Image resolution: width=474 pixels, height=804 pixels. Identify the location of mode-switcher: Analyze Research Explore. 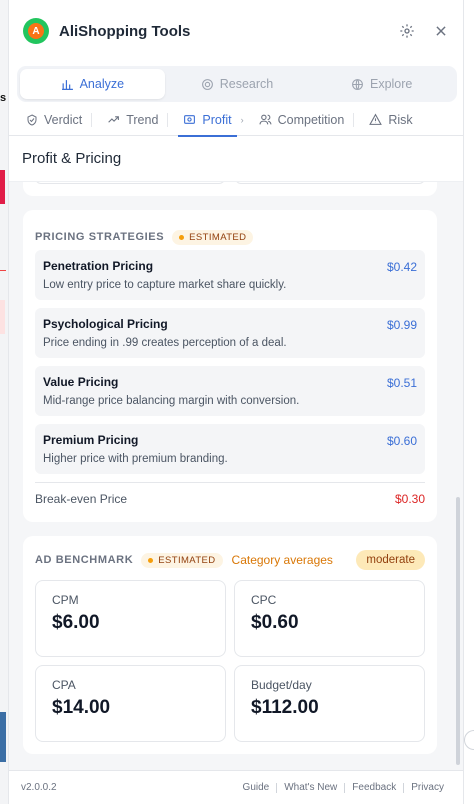
(237, 84).